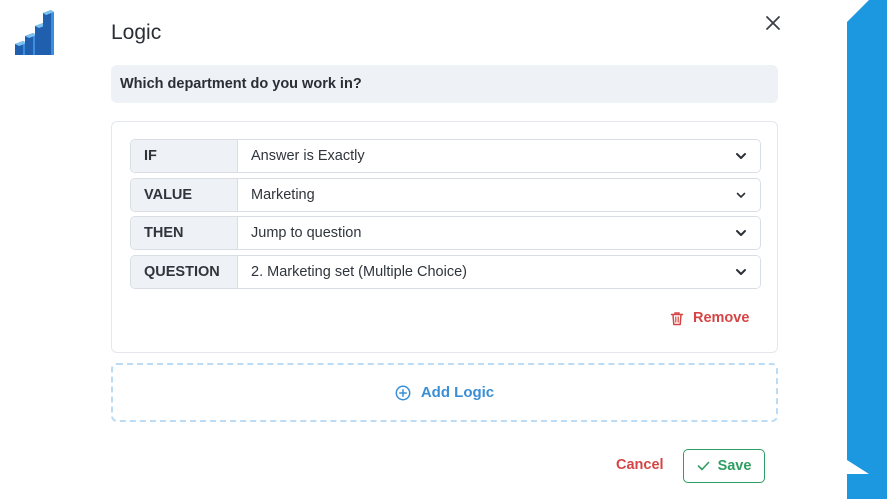 The image size is (887, 499). I want to click on row-label-question: QUESTION, so click(184, 272).